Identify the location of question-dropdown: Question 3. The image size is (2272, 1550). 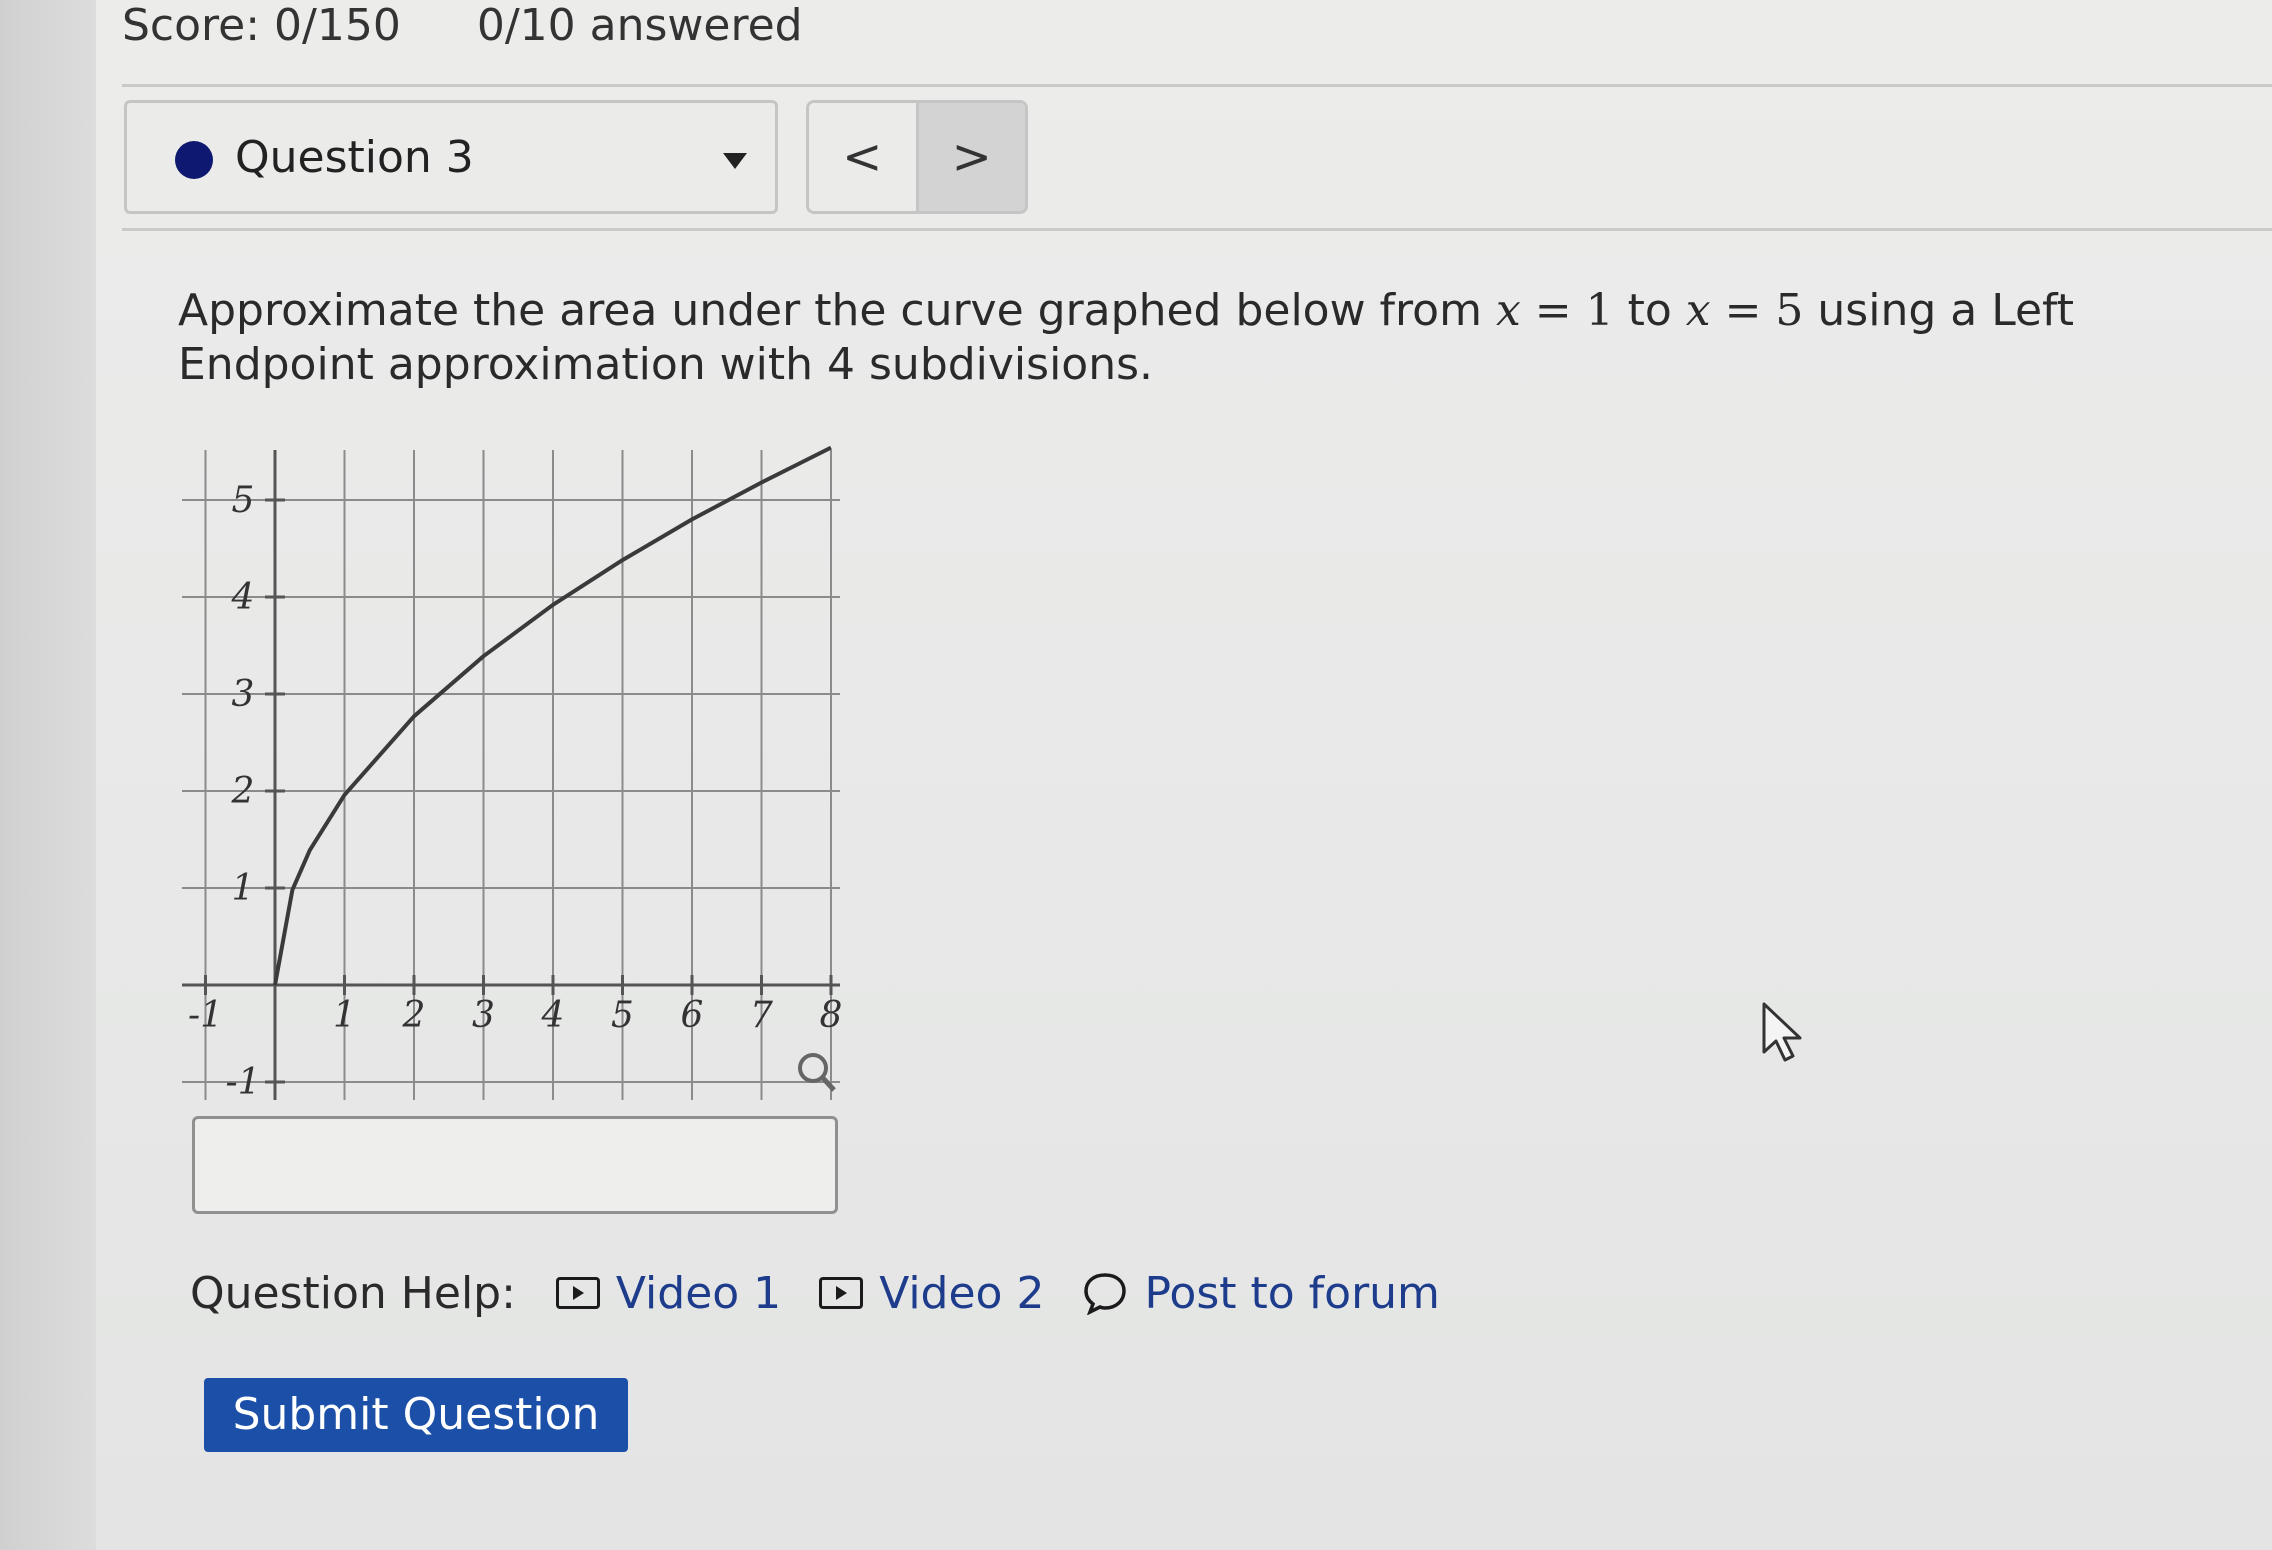
(451, 157).